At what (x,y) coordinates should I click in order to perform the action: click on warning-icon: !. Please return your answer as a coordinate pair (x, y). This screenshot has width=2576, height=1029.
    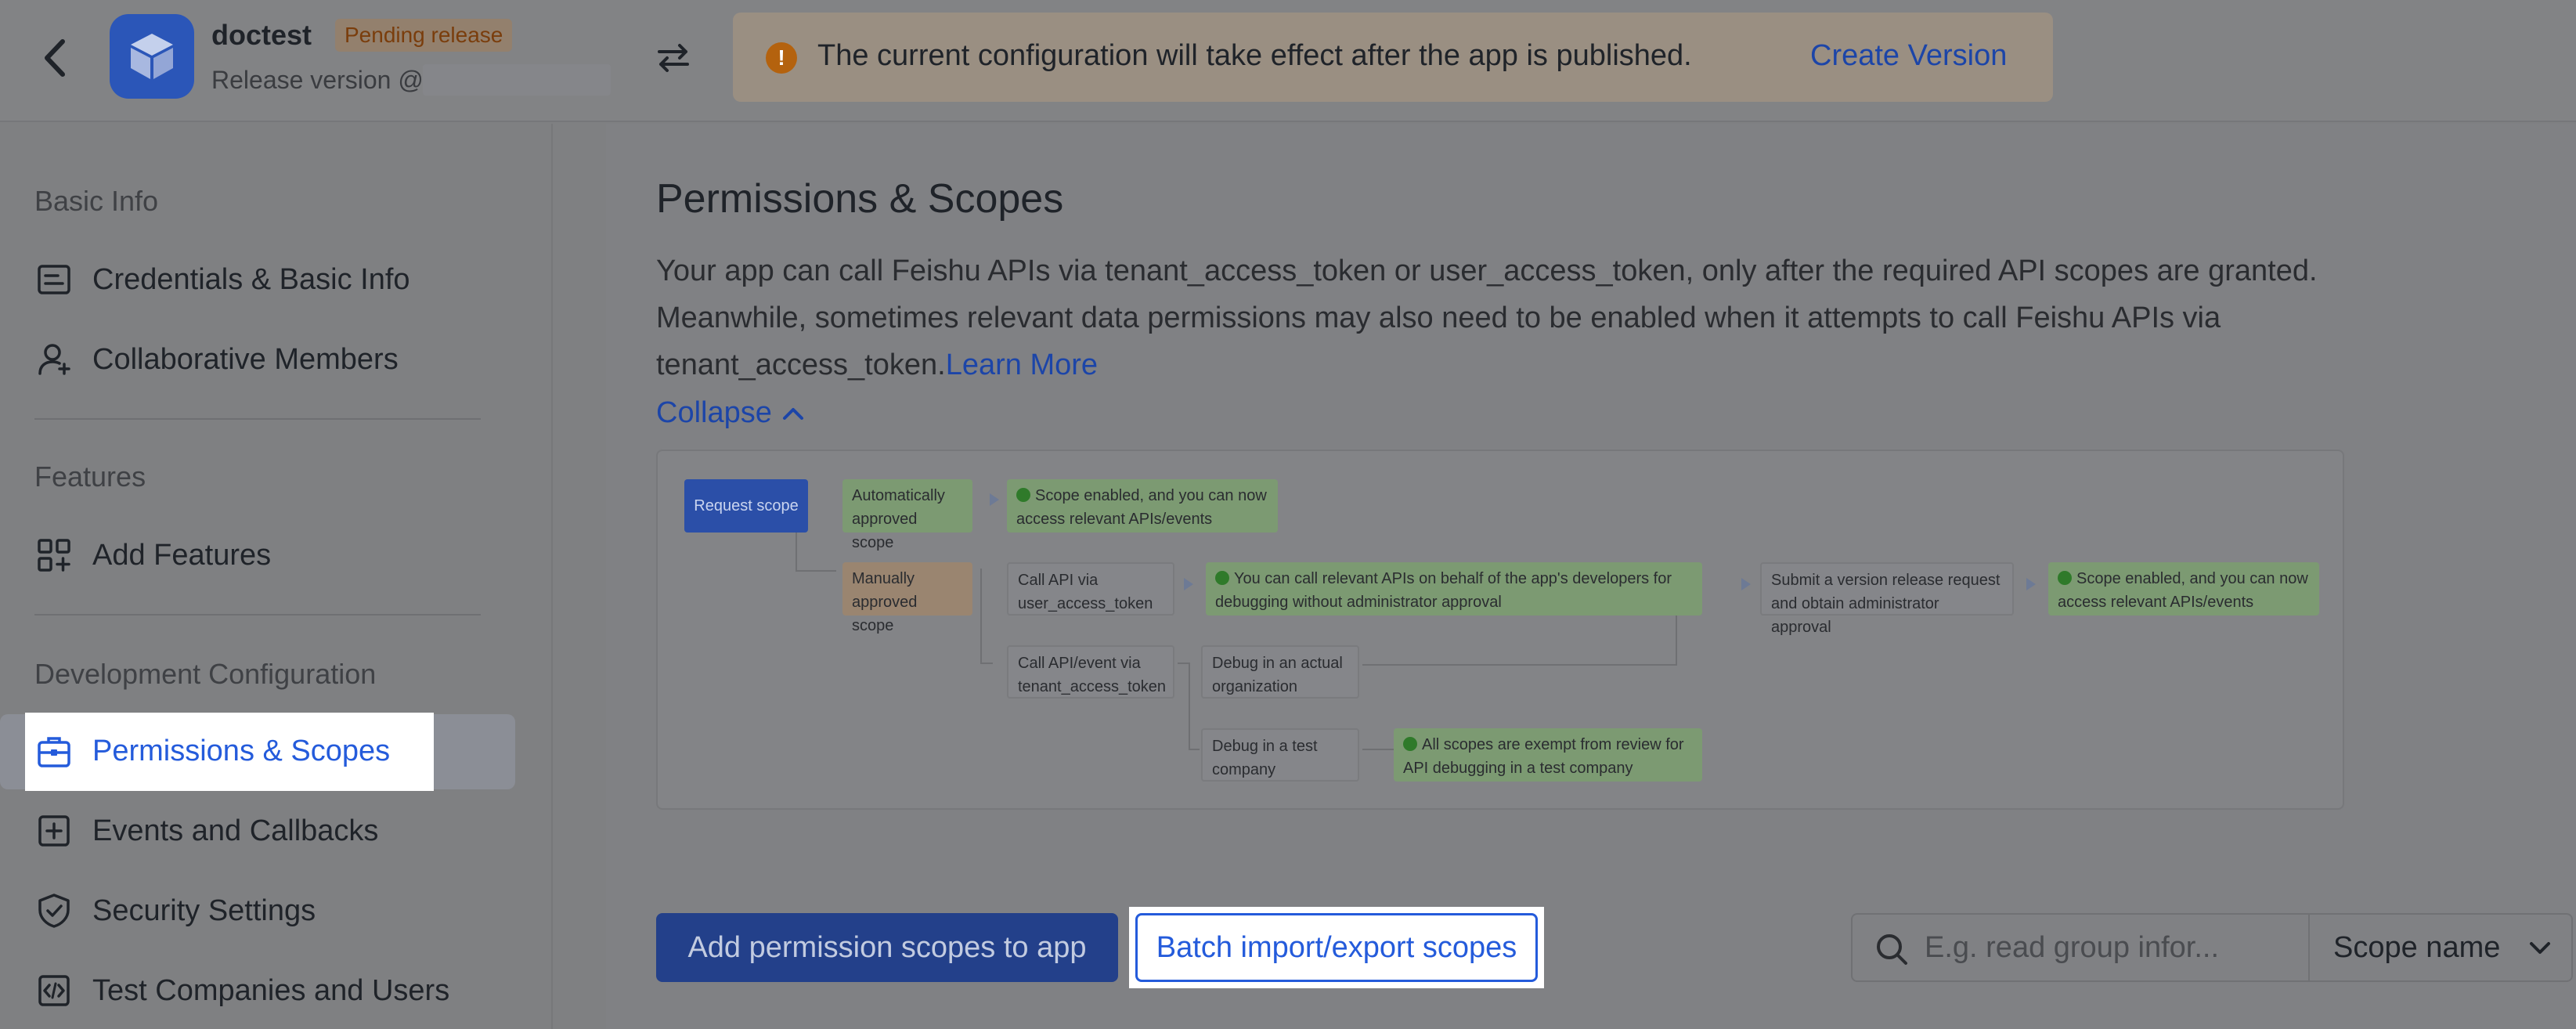
    Looking at the image, I should click on (781, 58).